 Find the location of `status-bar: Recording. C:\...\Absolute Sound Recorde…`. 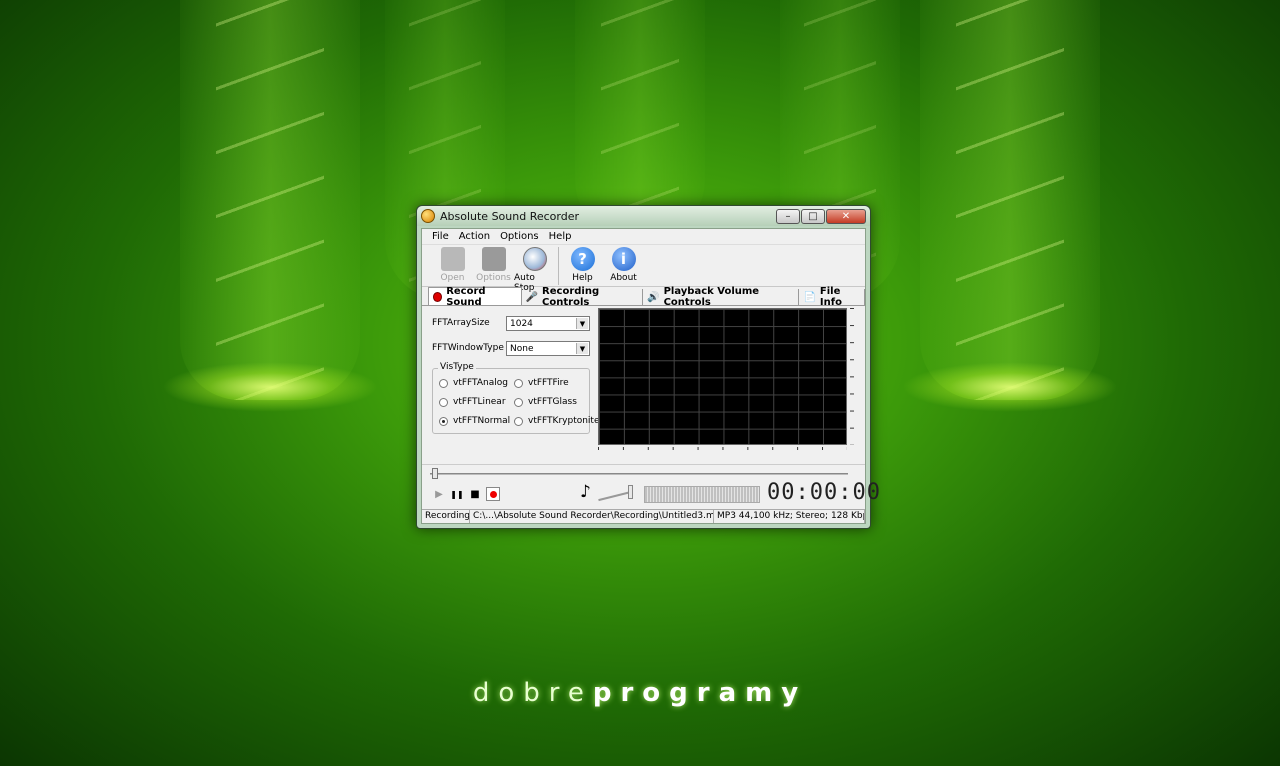

status-bar: Recording. C:\...\Absolute Sound Recorde… is located at coordinates (643, 516).